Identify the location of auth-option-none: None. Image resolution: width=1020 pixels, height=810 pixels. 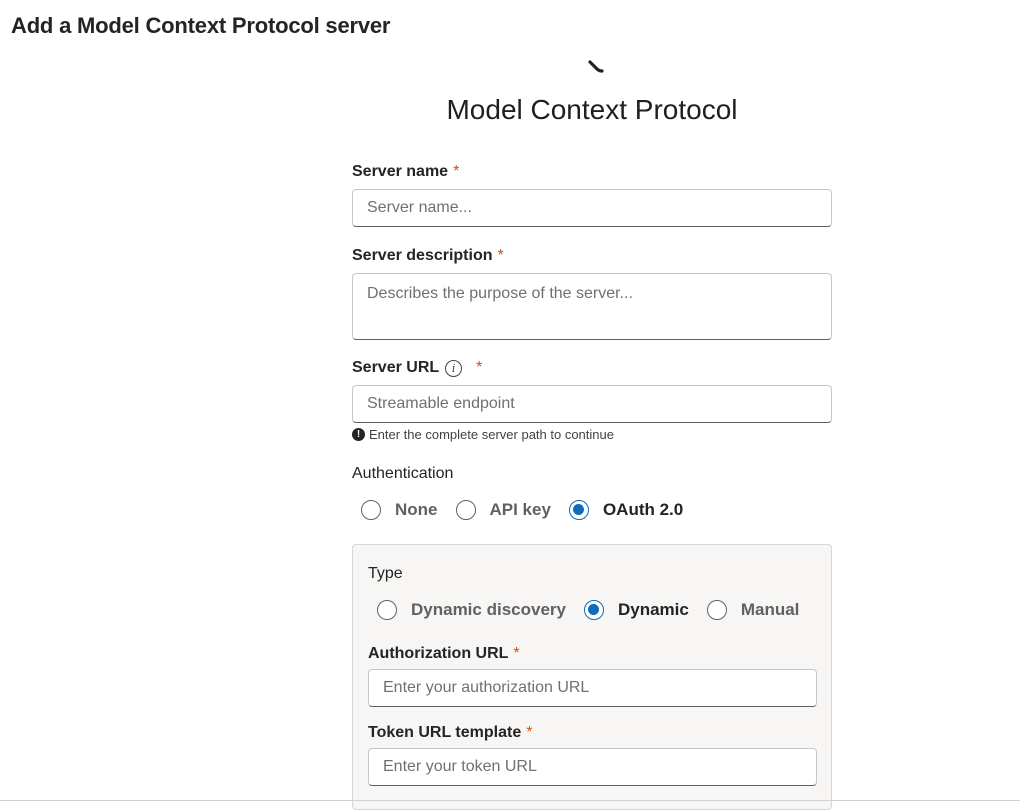
(399, 510).